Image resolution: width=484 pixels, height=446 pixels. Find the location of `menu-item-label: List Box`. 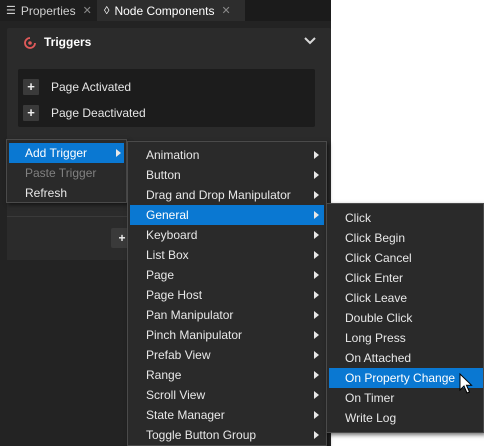

menu-item-label: List Box is located at coordinates (167, 255).